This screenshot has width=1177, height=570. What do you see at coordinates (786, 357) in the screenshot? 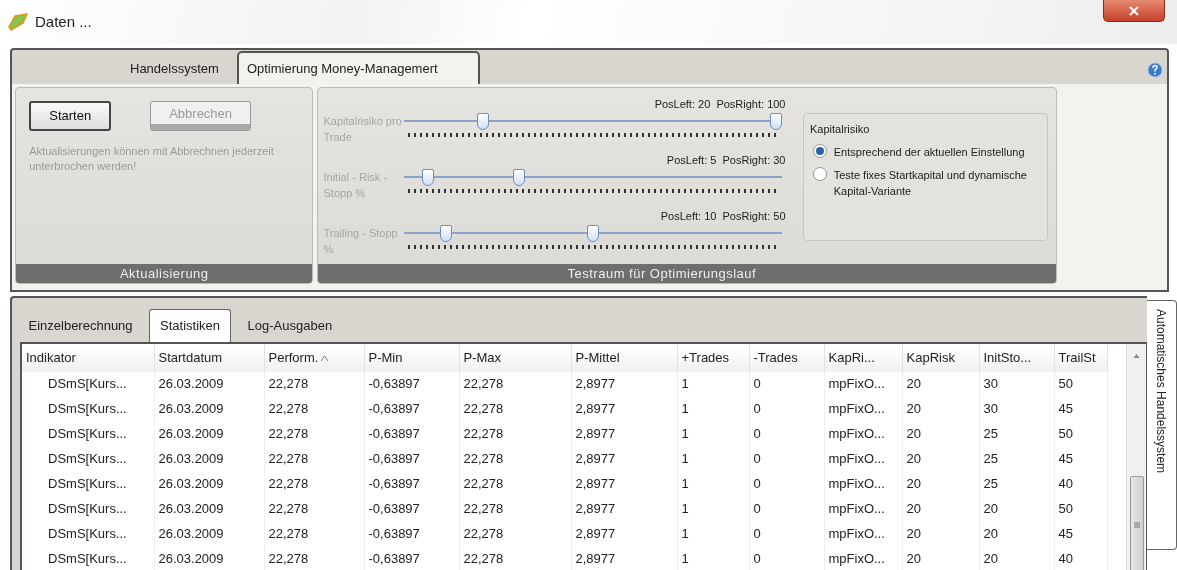
I see `column-header: -Trades` at bounding box center [786, 357].